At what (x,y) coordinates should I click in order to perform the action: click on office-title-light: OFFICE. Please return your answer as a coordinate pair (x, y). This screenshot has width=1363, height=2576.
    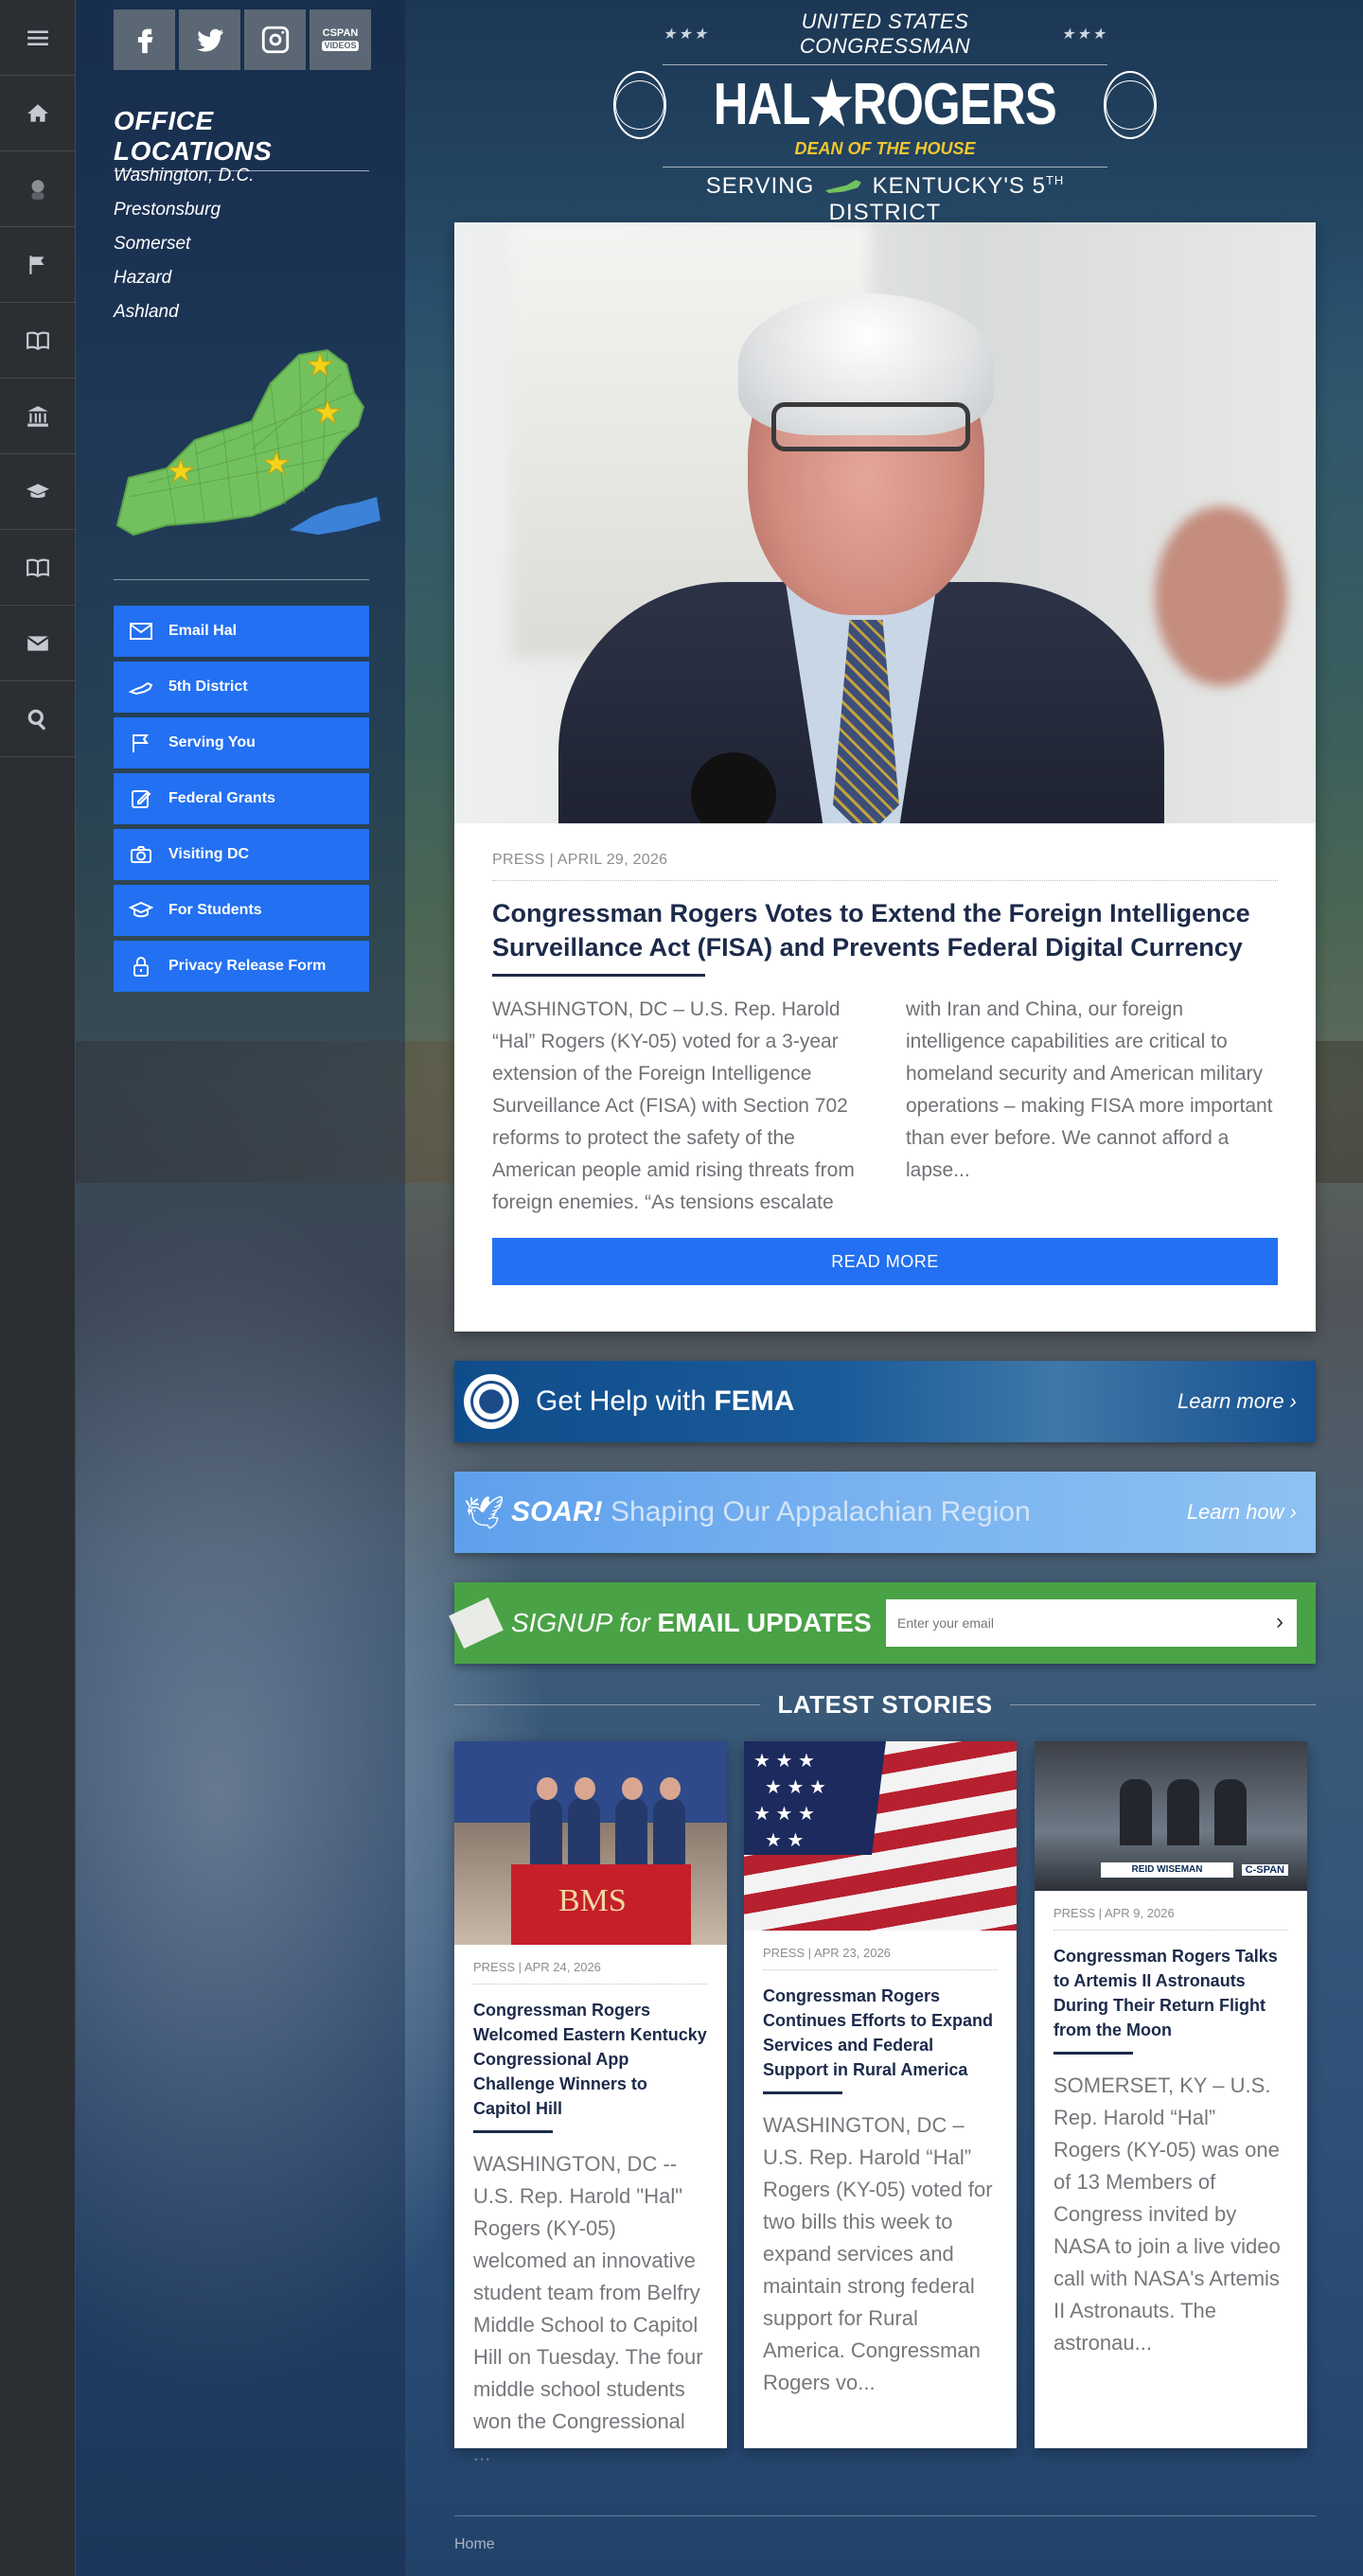
    Looking at the image, I should click on (164, 120).